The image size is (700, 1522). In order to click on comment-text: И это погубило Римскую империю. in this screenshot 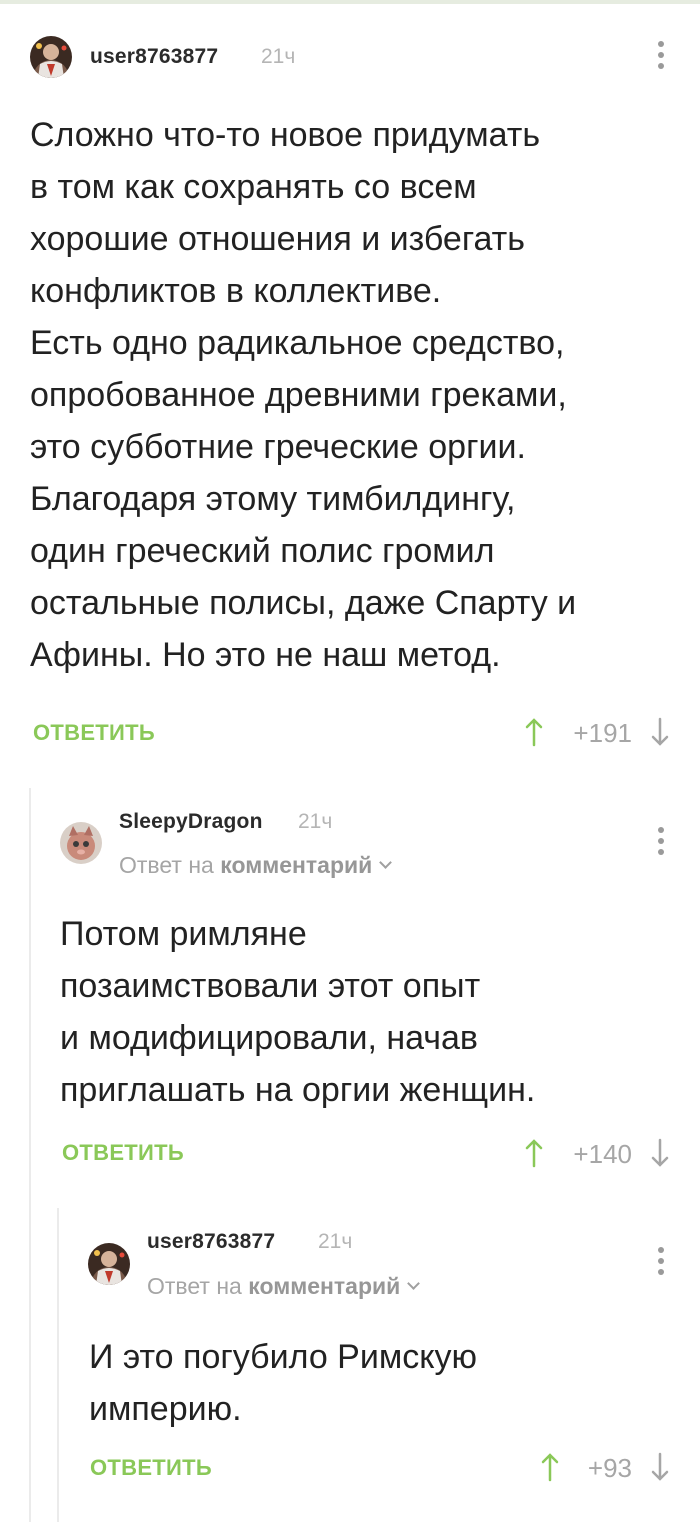, I will do `click(283, 1383)`.